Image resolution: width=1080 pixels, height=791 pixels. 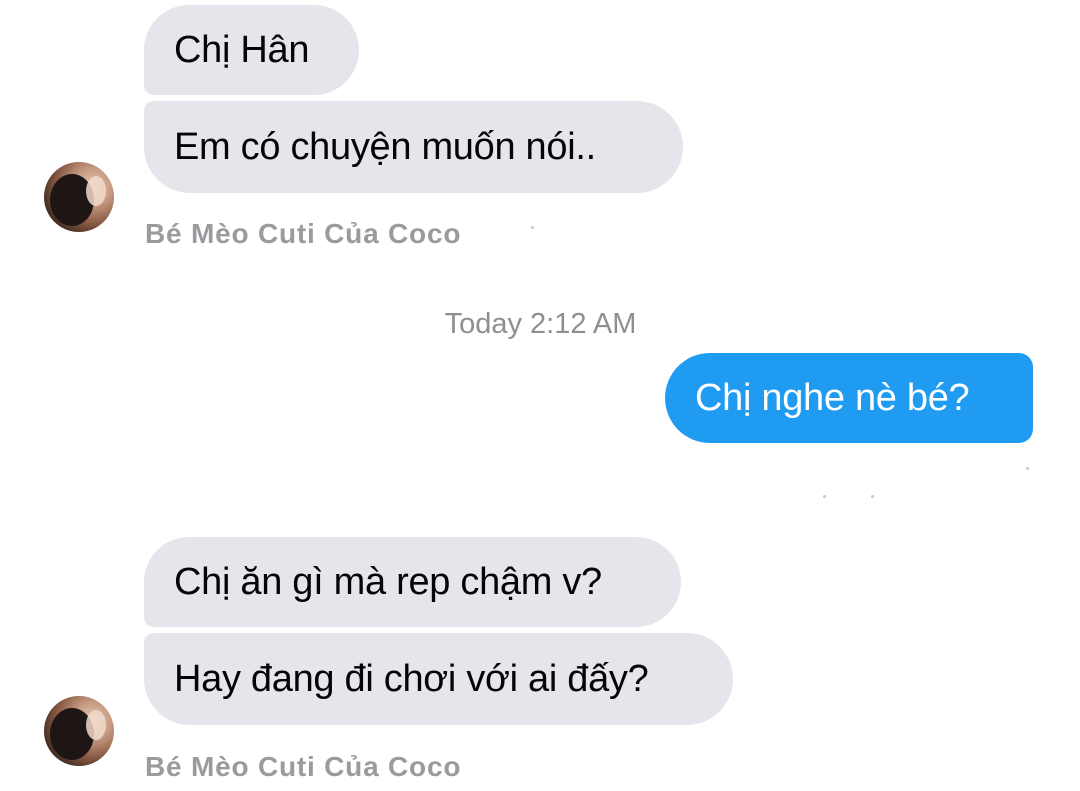 I want to click on incoming-message: Chị ăn gì mà rep chậm v?, so click(x=412, y=582).